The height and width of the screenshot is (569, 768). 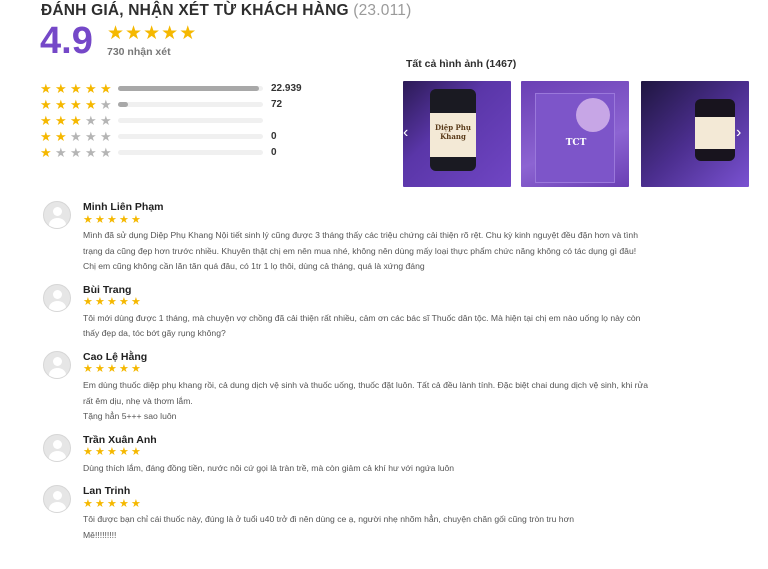 I want to click on chevron-left-icon: ‹, so click(x=405, y=133).